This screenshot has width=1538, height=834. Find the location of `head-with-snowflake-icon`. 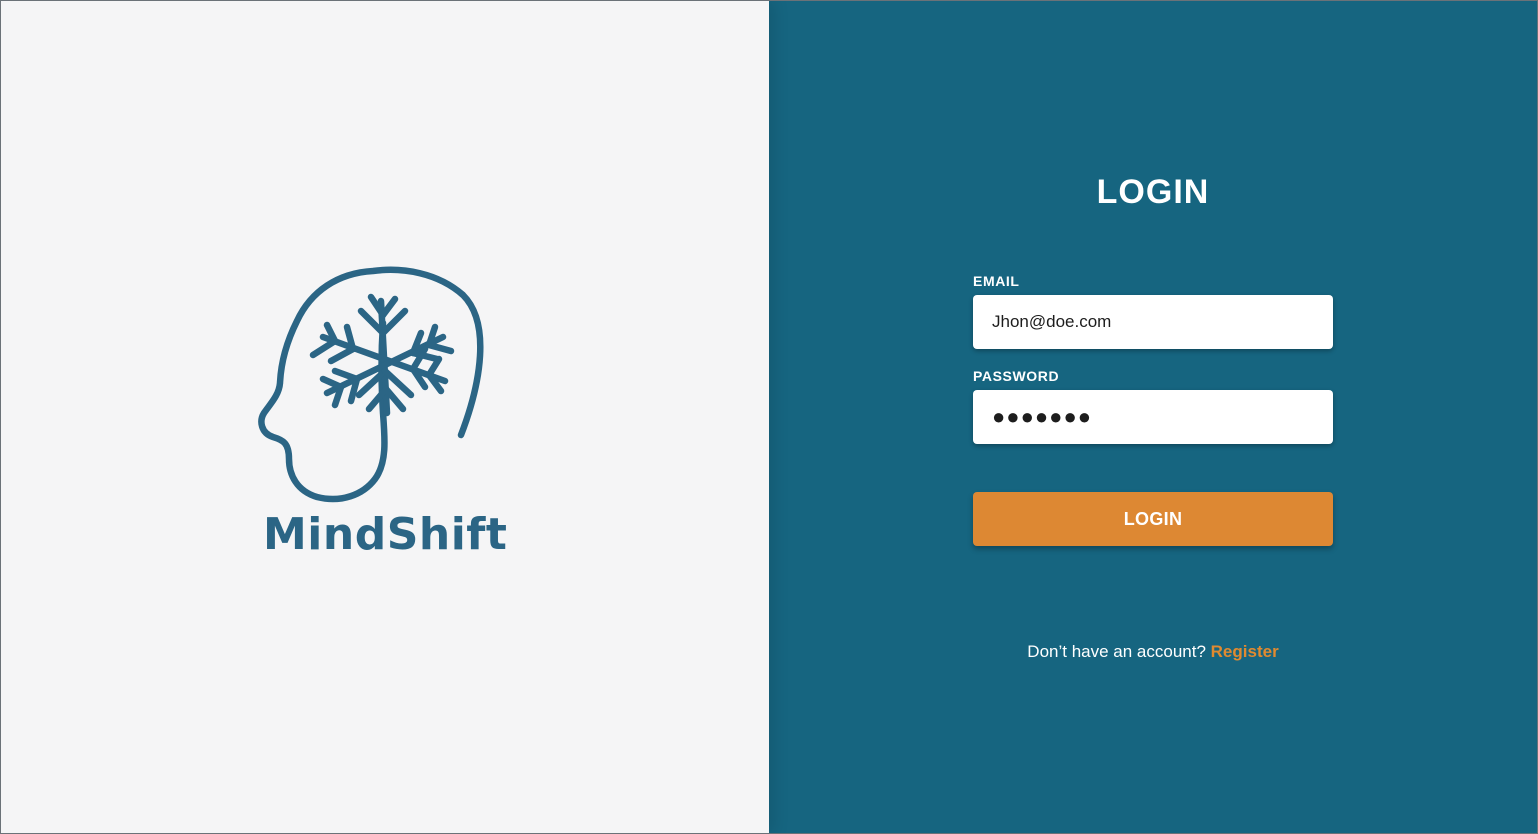

head-with-snowflake-icon is located at coordinates (371, 384).